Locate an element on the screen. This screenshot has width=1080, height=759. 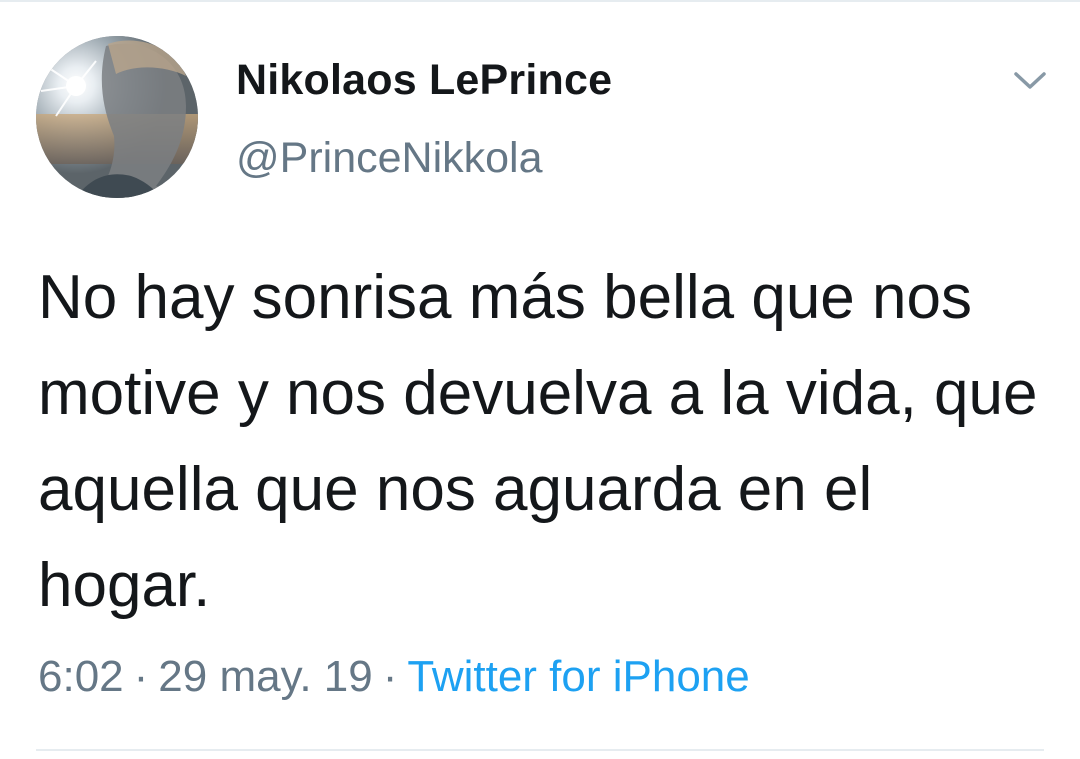
tweet-time: 6:02 is located at coordinates (81, 676).